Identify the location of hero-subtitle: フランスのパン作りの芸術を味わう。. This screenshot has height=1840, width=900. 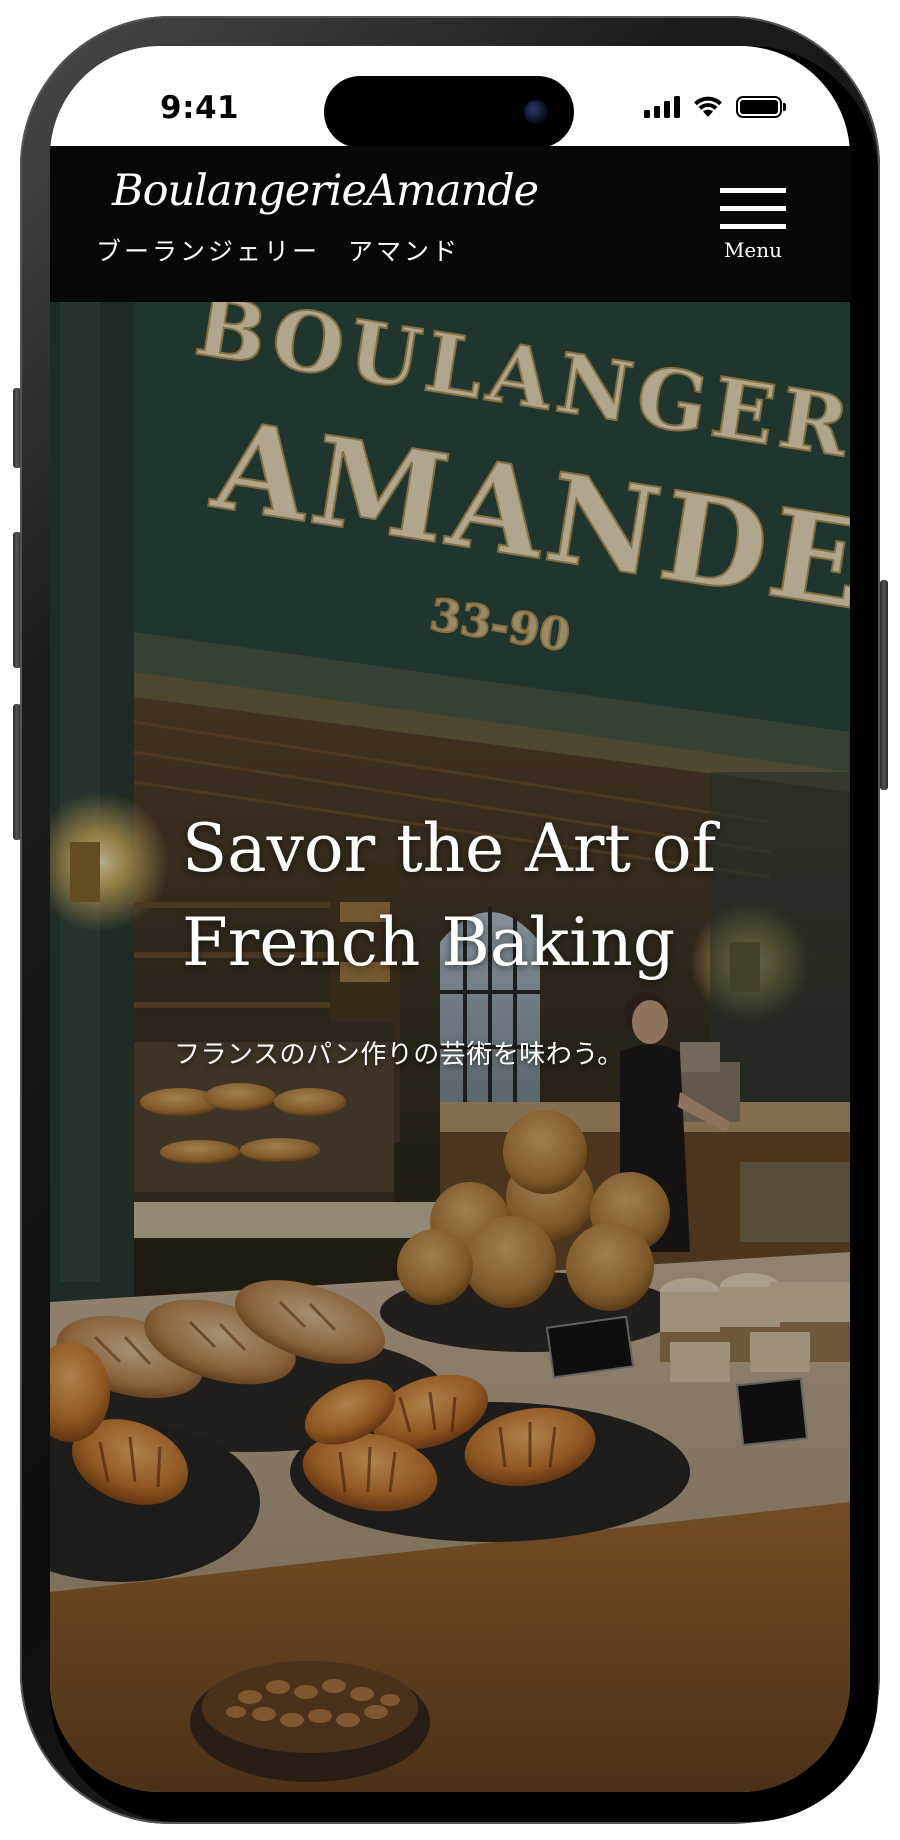
(399, 1055).